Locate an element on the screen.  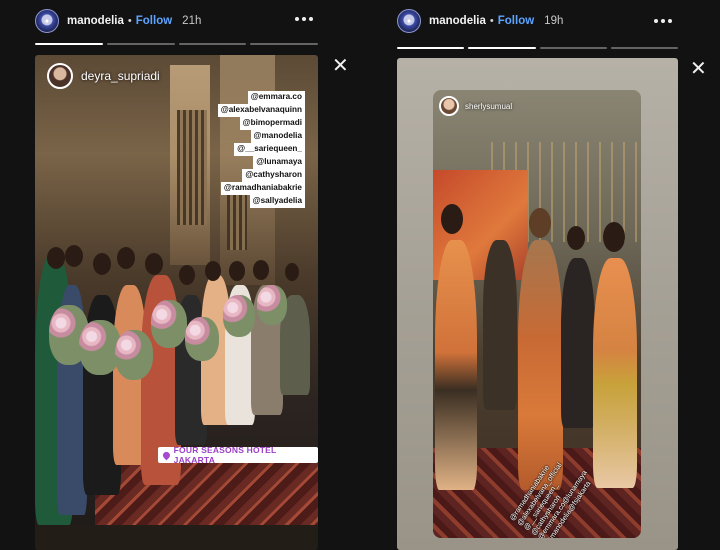
location-sticker: FOUR SEASONS HOTEL JAKARTA is located at coordinates (238, 455).